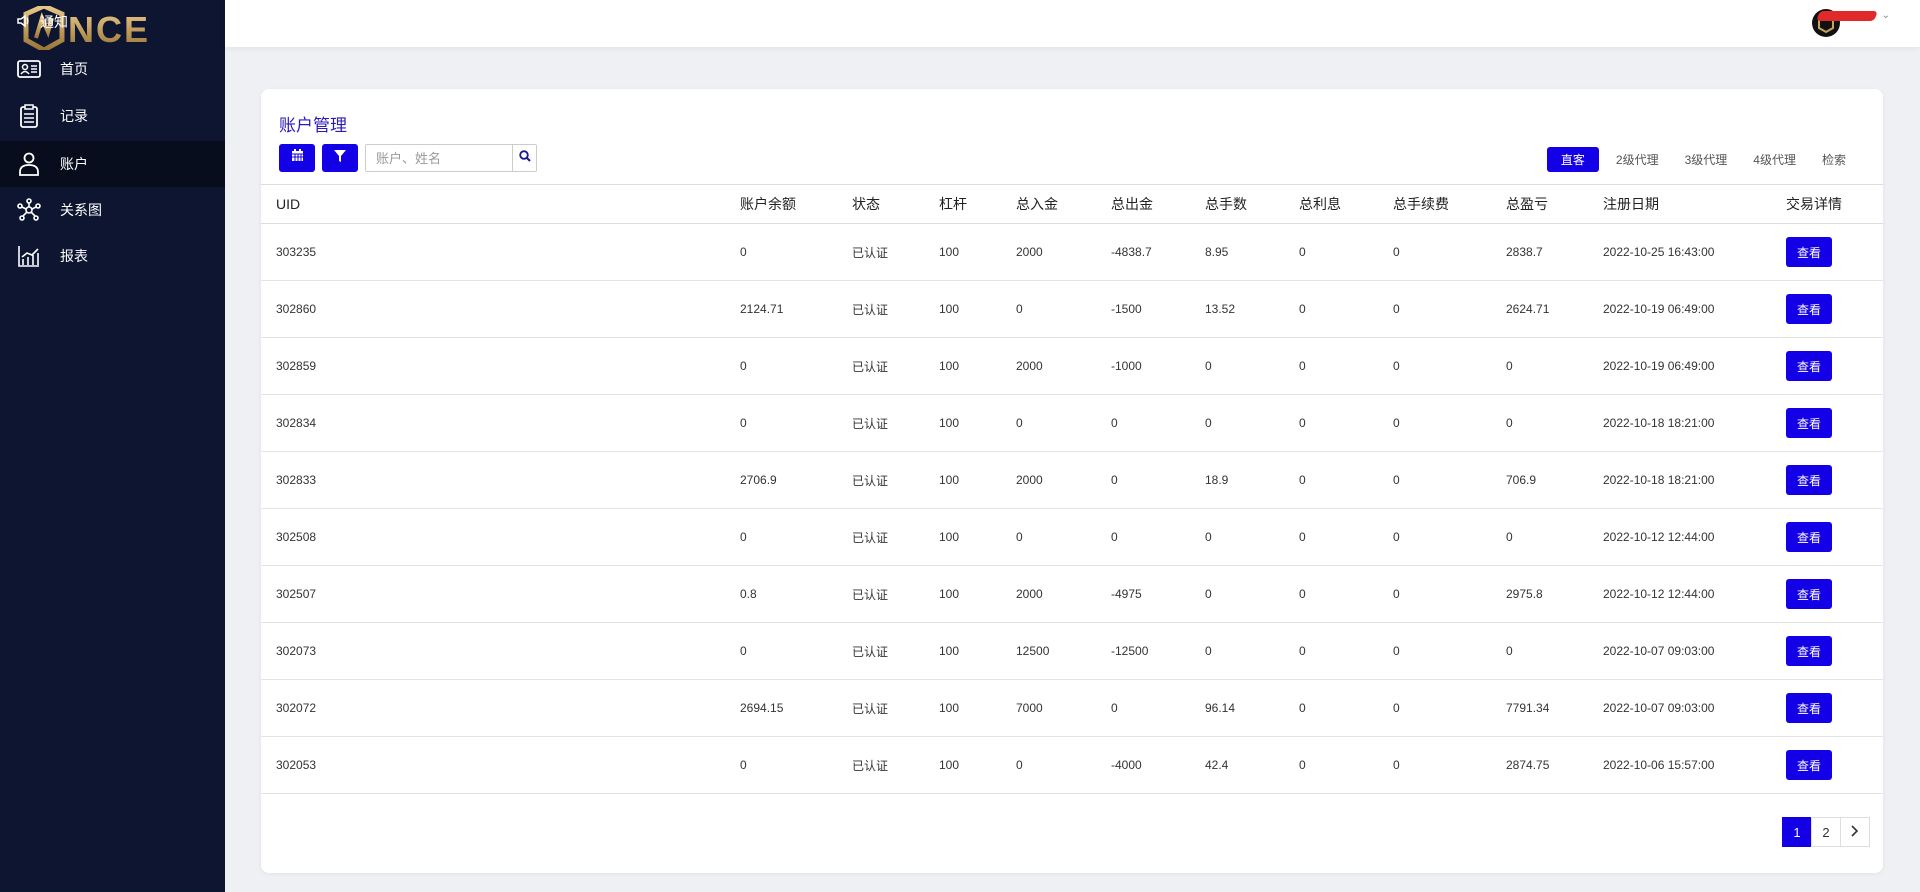  Describe the element at coordinates (500, 480) in the screenshot. I see `table-cell: 302833` at that location.